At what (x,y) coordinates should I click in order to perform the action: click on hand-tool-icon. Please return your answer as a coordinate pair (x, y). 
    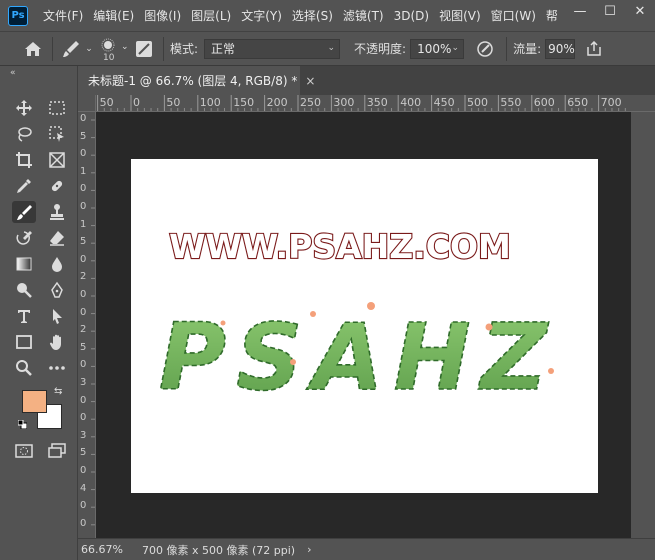
    Looking at the image, I should click on (57, 342).